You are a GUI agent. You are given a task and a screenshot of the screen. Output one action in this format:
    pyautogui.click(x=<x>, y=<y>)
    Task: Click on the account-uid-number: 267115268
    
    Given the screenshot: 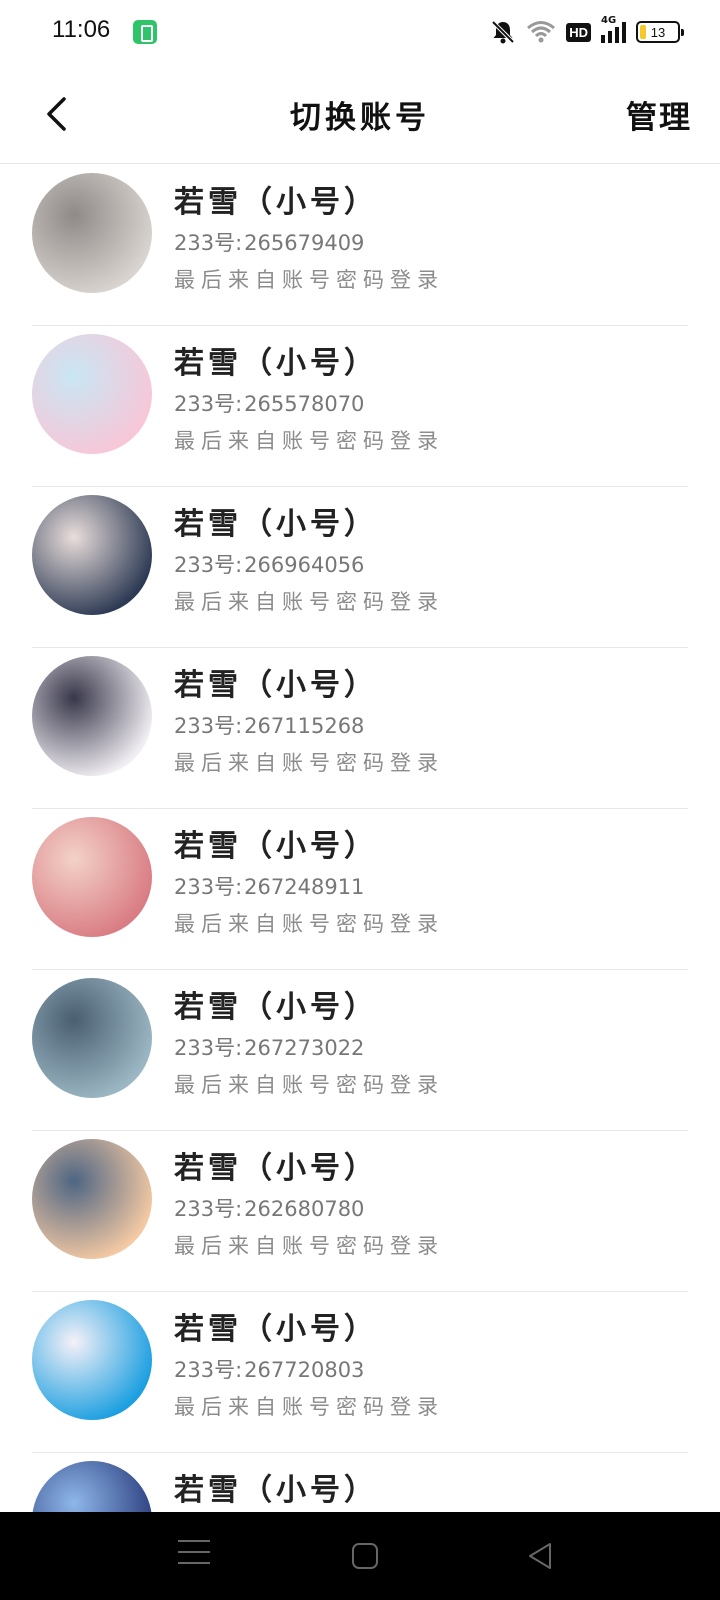 What is the action you would take?
    pyautogui.click(x=304, y=726)
    